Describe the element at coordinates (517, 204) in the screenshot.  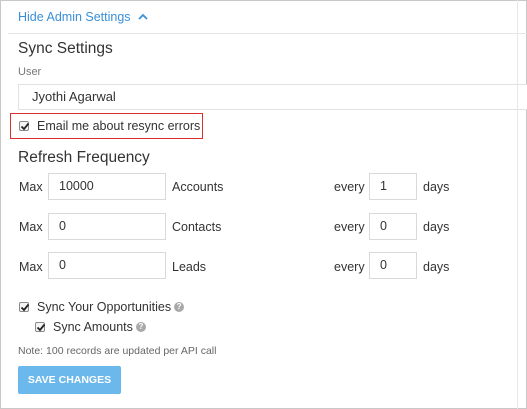
I see `panel-right-edge` at that location.